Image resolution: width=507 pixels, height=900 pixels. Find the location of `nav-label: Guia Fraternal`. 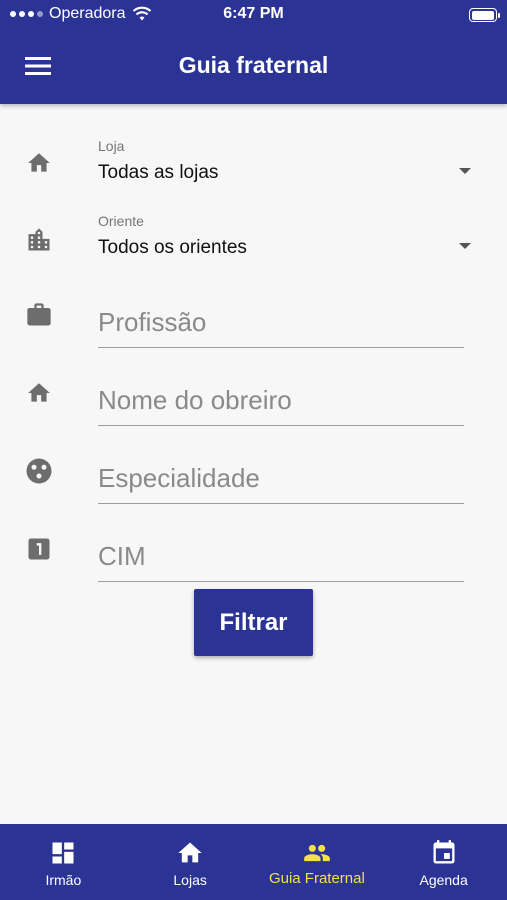

nav-label: Guia Fraternal is located at coordinates (316, 878).